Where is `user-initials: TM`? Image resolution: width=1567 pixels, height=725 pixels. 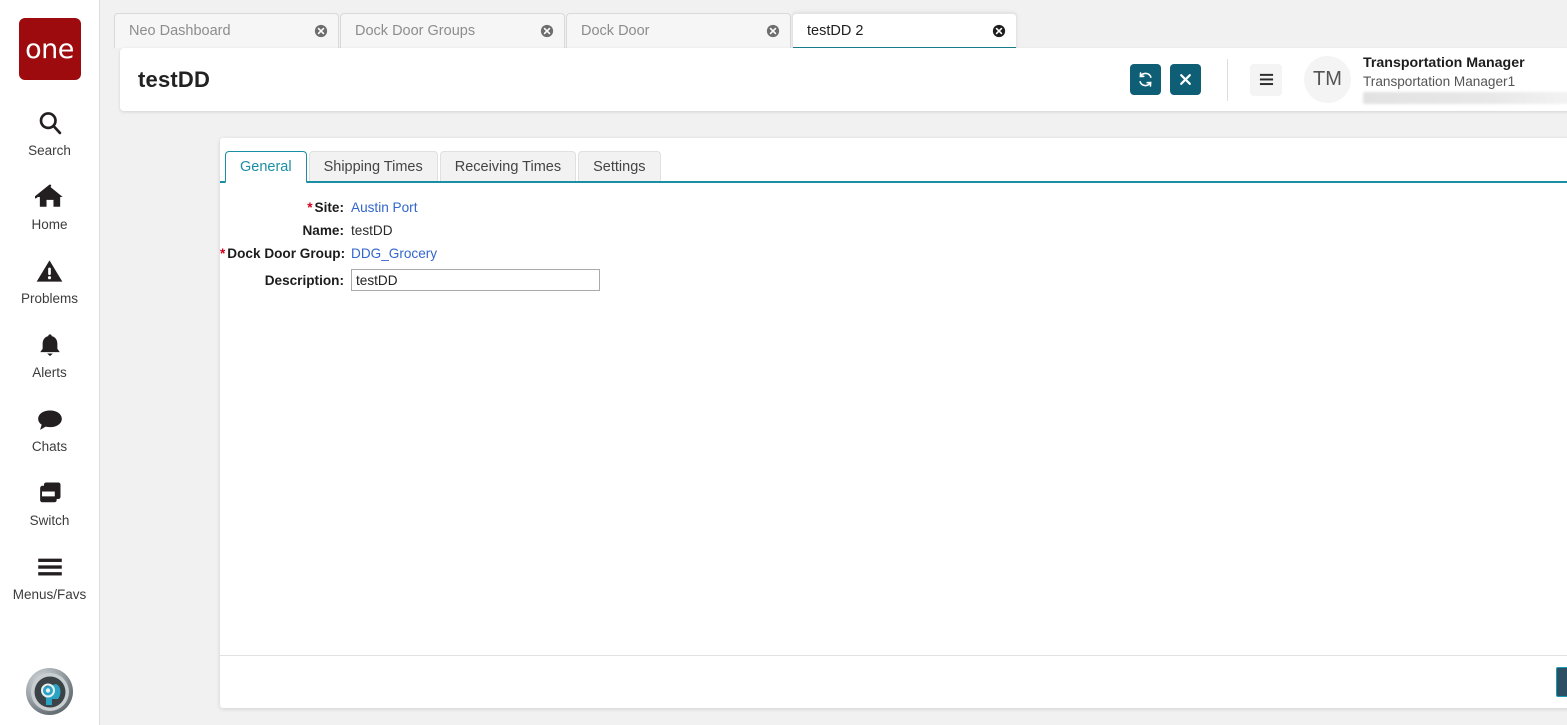 user-initials: TM is located at coordinates (1327, 79).